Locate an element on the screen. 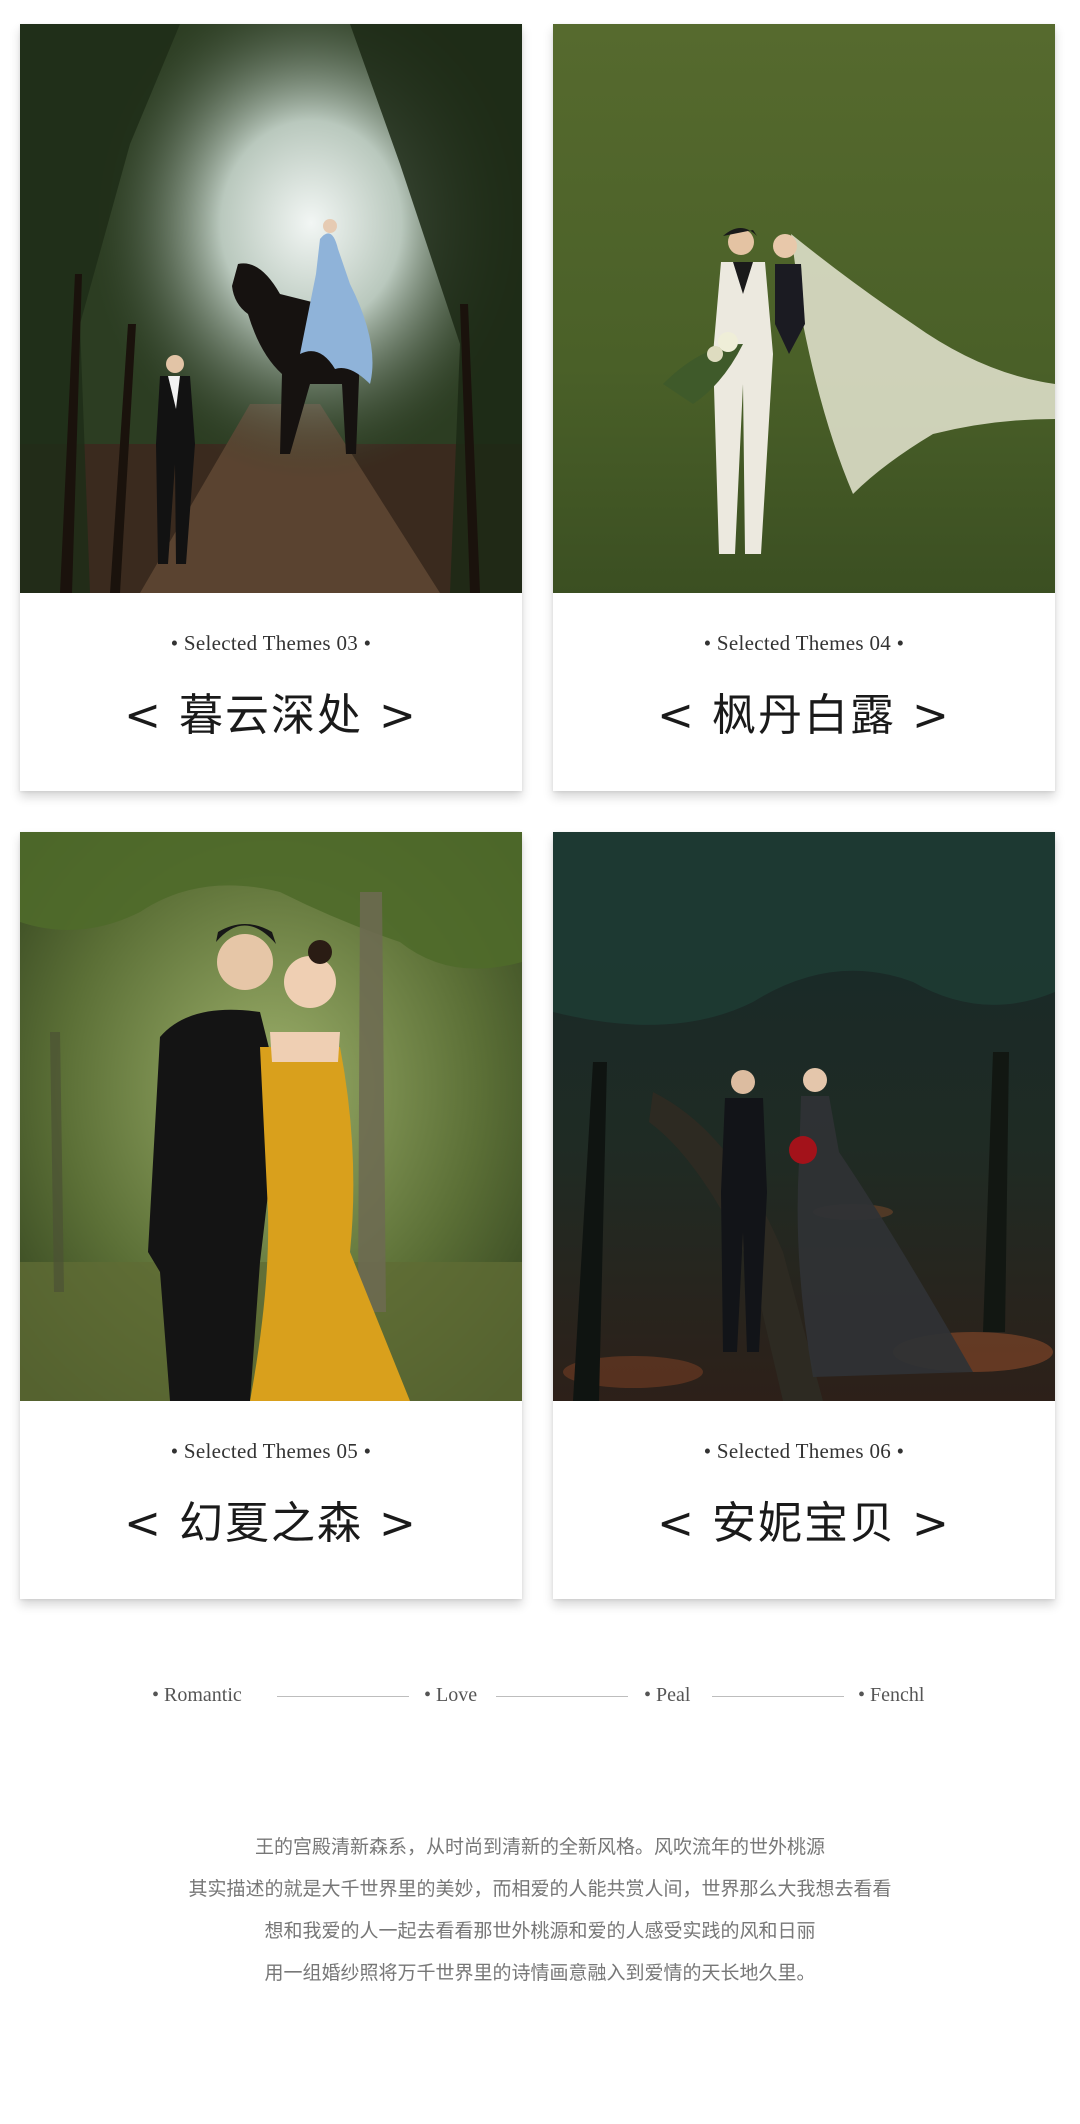 The height and width of the screenshot is (2124, 1080). tag-peal: • Peal is located at coordinates (667, 1695).